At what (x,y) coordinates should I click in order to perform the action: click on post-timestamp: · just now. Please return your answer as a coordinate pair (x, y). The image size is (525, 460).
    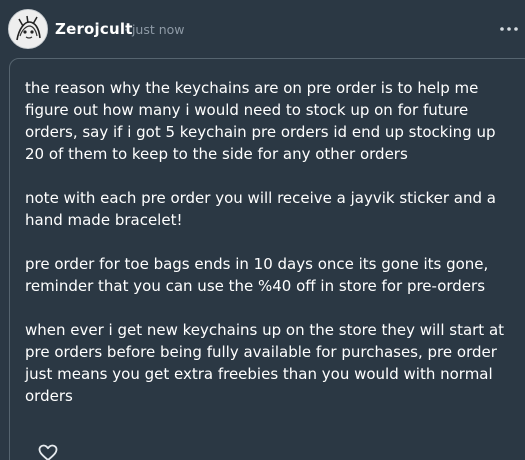
    Looking at the image, I should click on (154, 29).